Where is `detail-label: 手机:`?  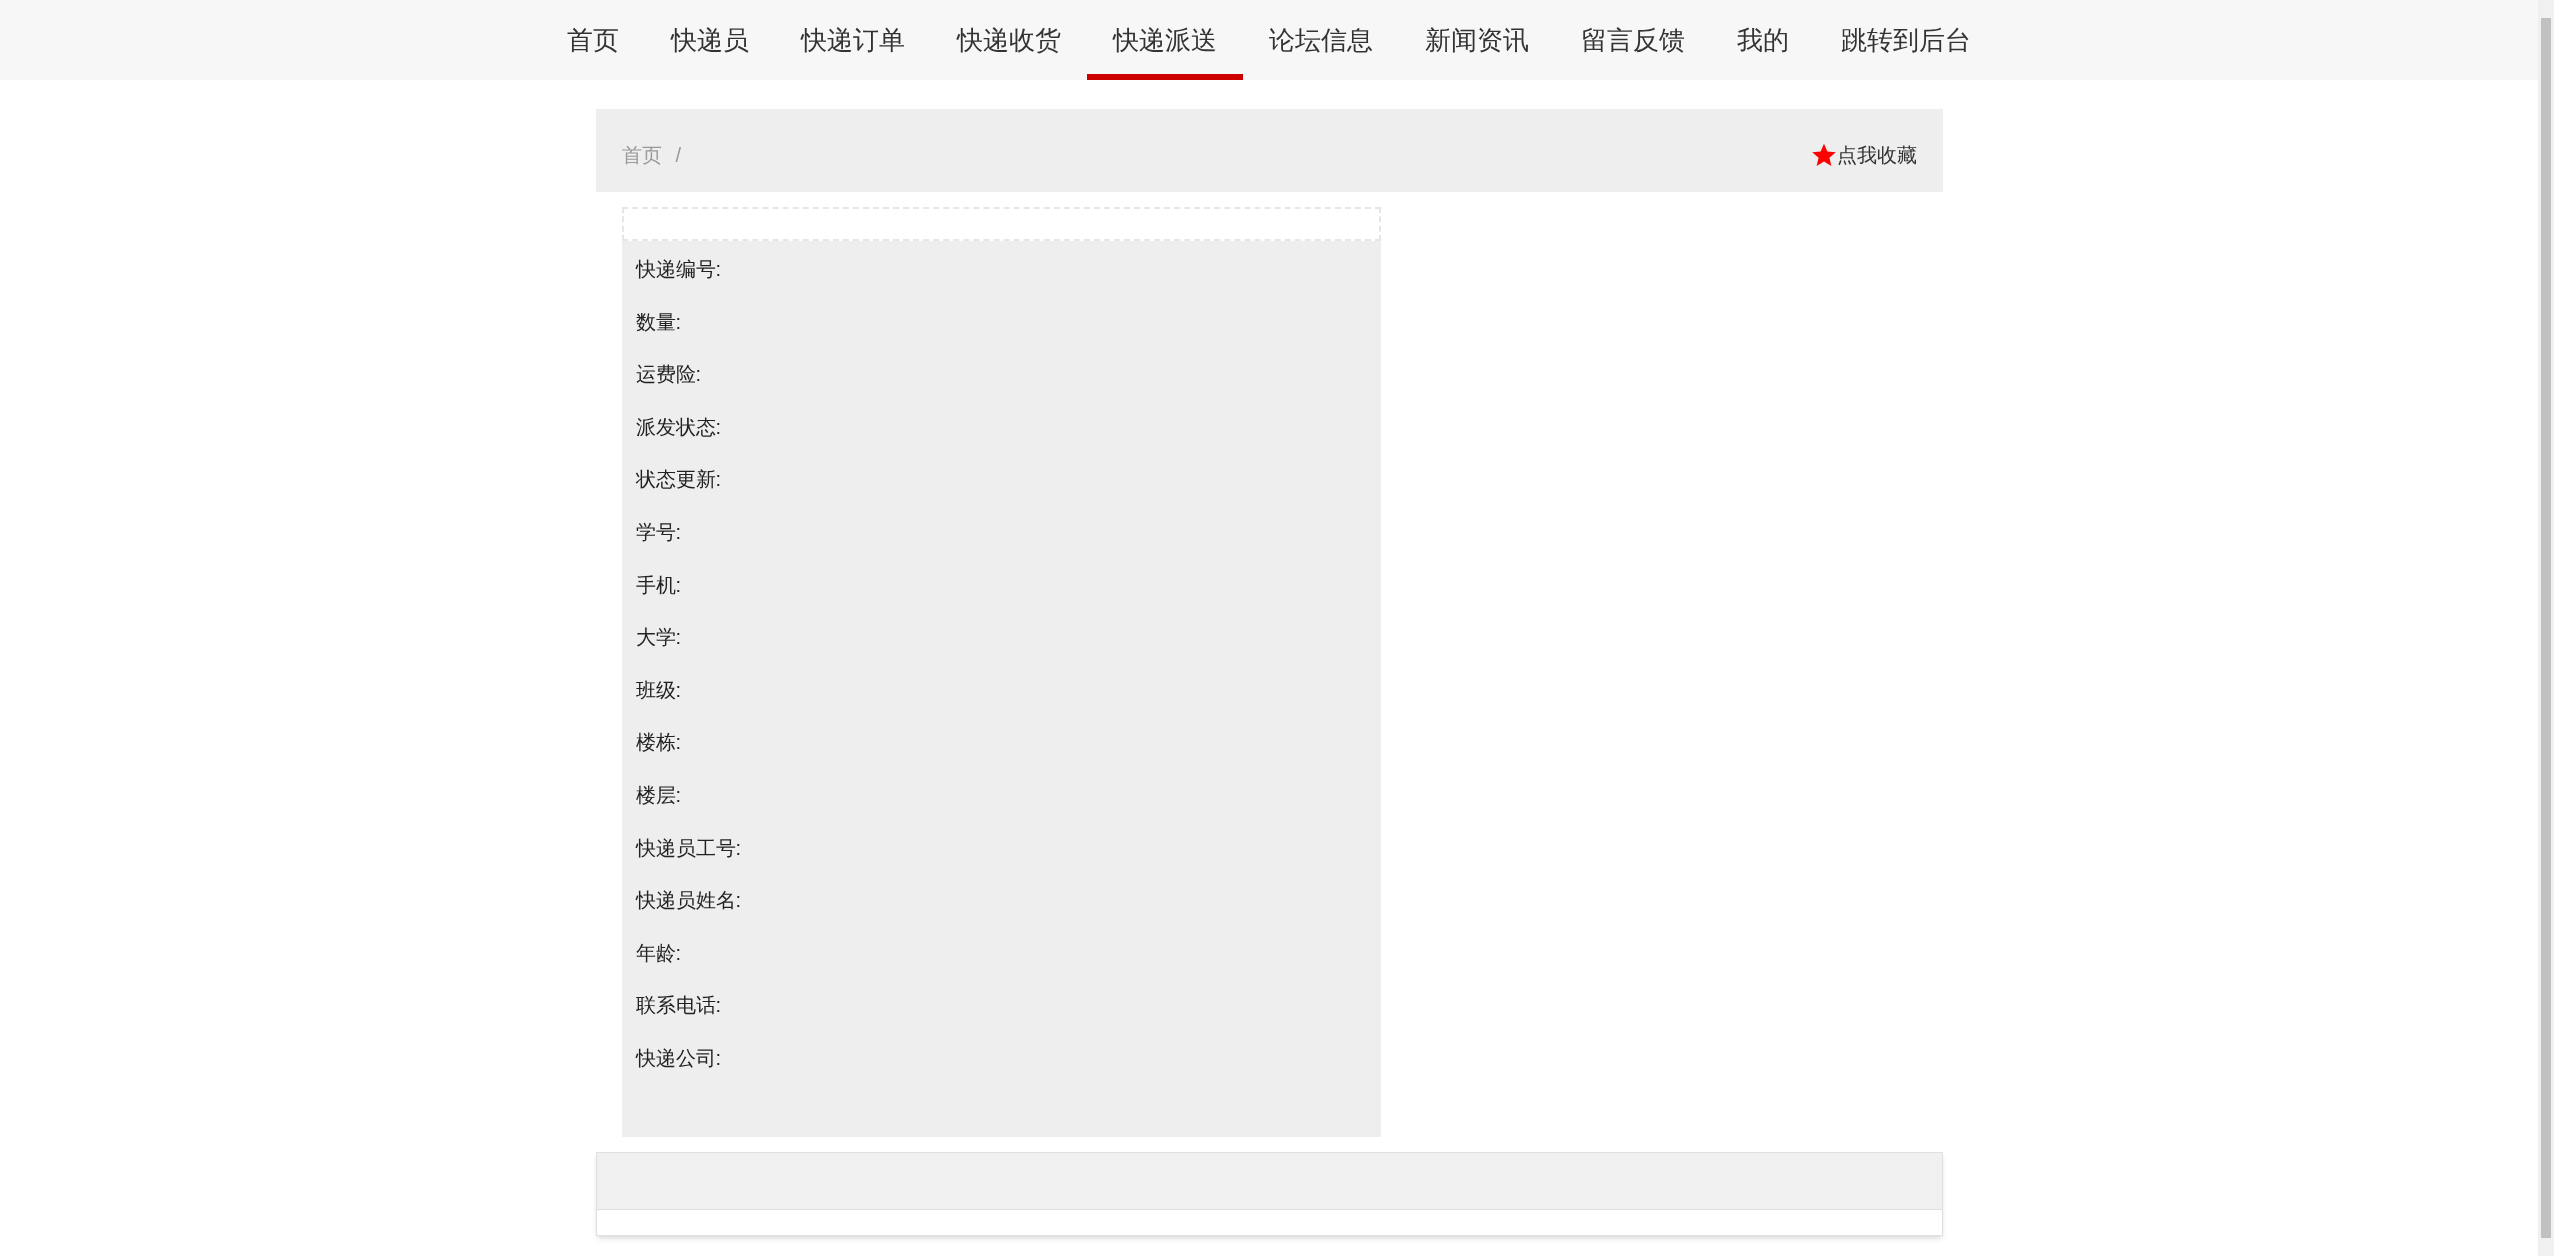
detail-label: 手机: is located at coordinates (658, 585).